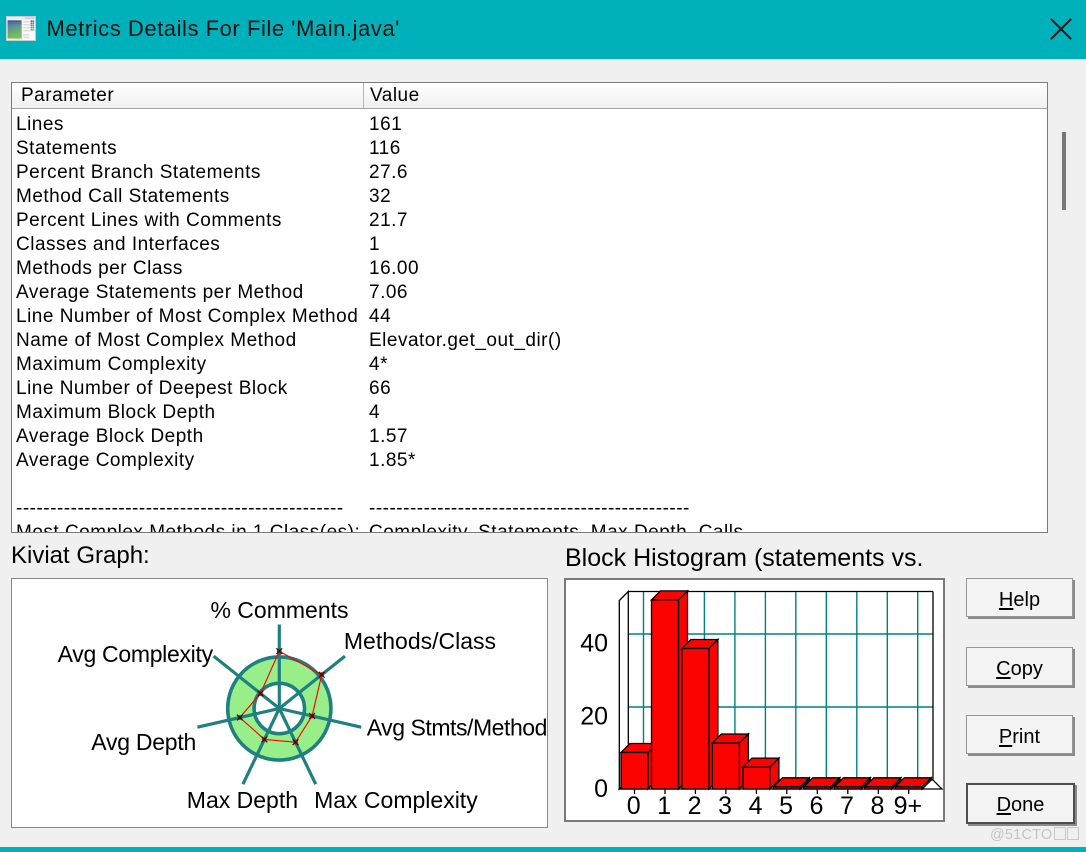 This screenshot has height=852, width=1086. I want to click on svg-text: 2, so click(695, 806).